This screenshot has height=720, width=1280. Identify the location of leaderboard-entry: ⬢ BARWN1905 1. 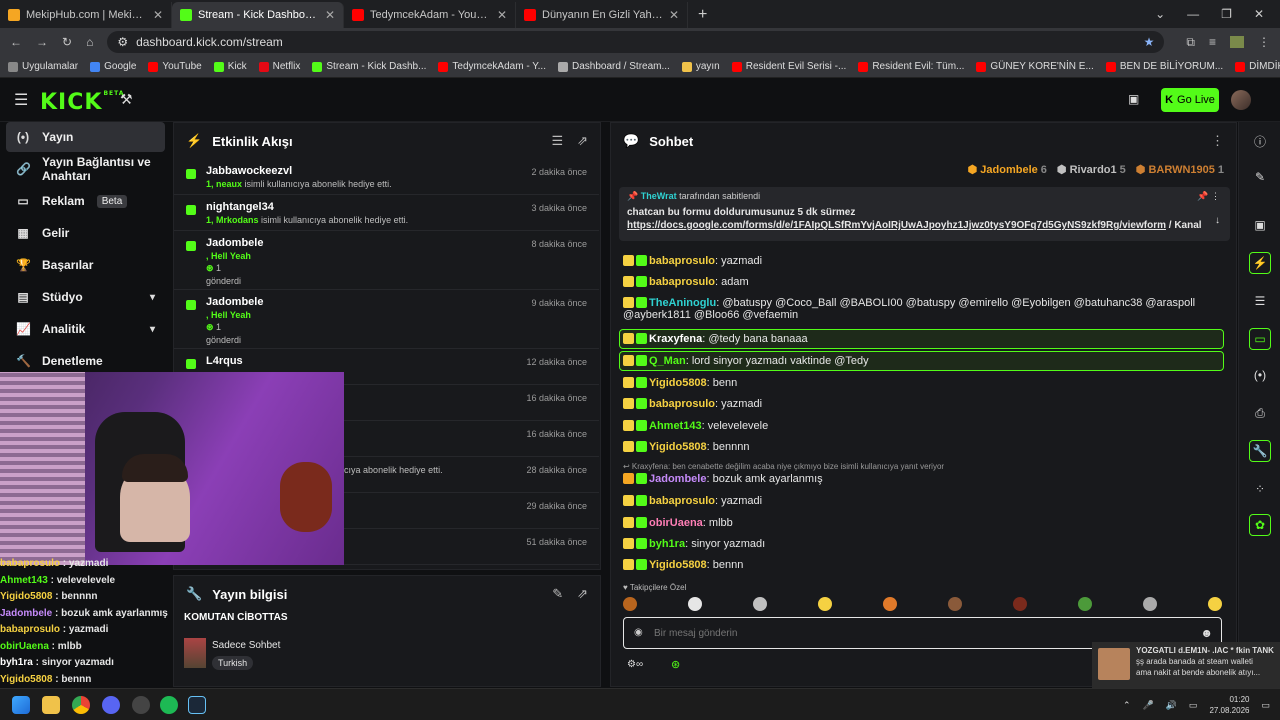
(1180, 169).